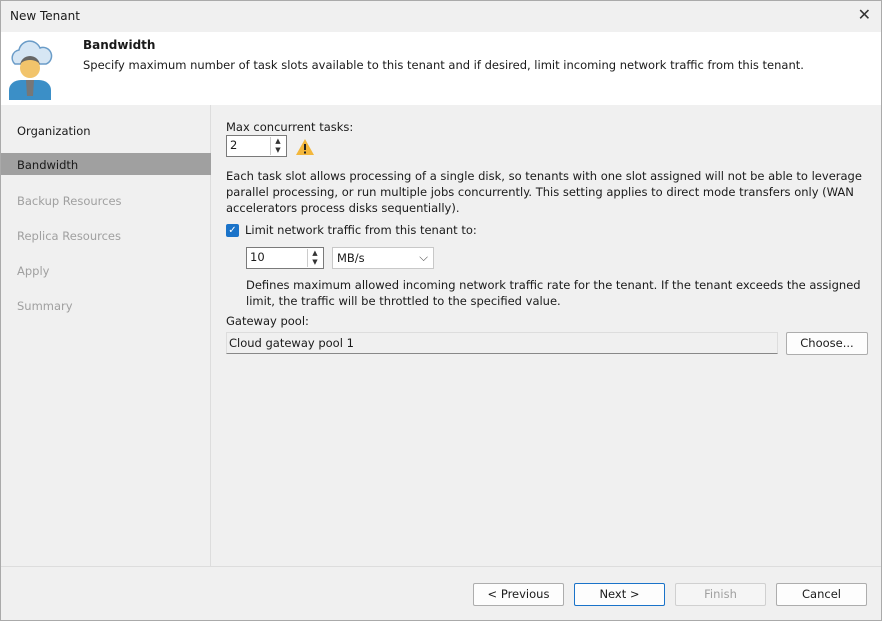  Describe the element at coordinates (285, 258) in the screenshot. I see `traffic-limit-stepper: 10 ▲ ▼` at that location.